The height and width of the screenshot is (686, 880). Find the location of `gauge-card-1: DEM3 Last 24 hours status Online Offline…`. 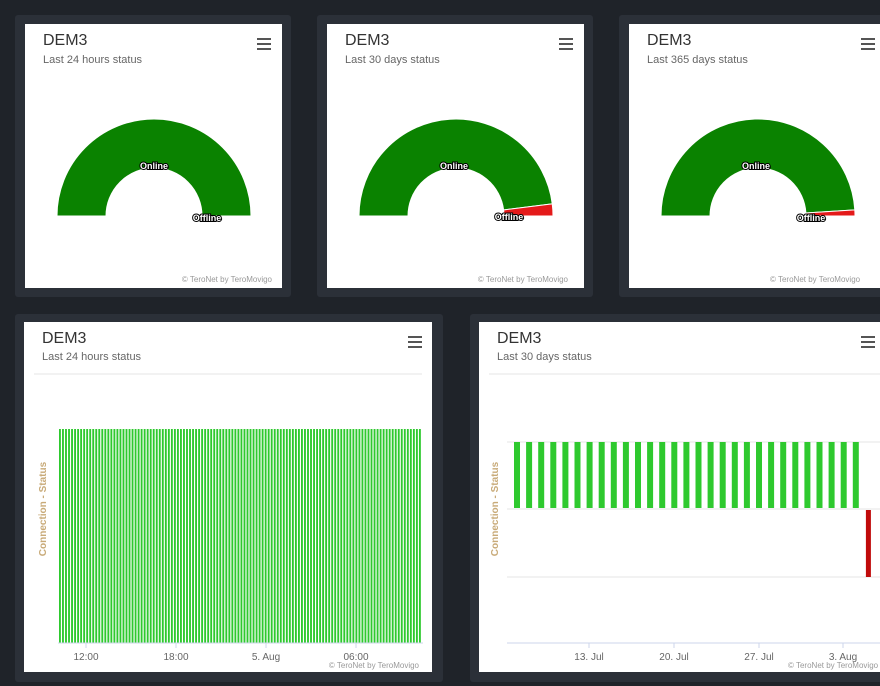

gauge-card-1: DEM3 Last 24 hours status Online Offline… is located at coordinates (153, 156).